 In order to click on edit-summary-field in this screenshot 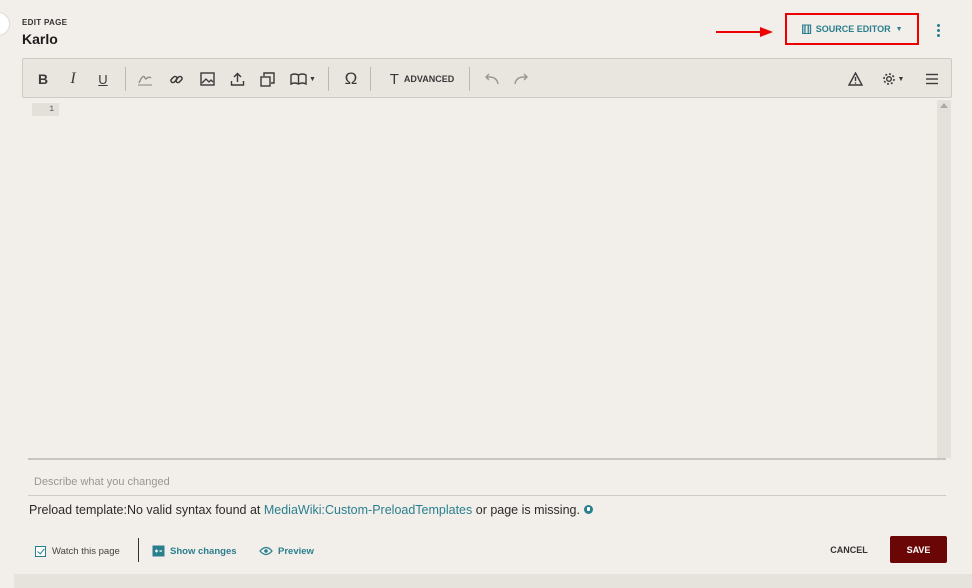, I will do `click(490, 483)`.